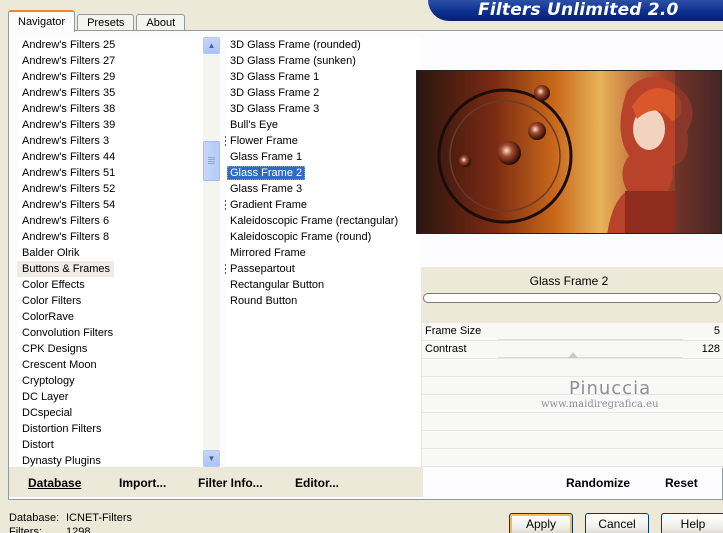 The image size is (723, 533). What do you see at coordinates (68, 189) in the screenshot?
I see `category-item: Andrew's Filters 52` at bounding box center [68, 189].